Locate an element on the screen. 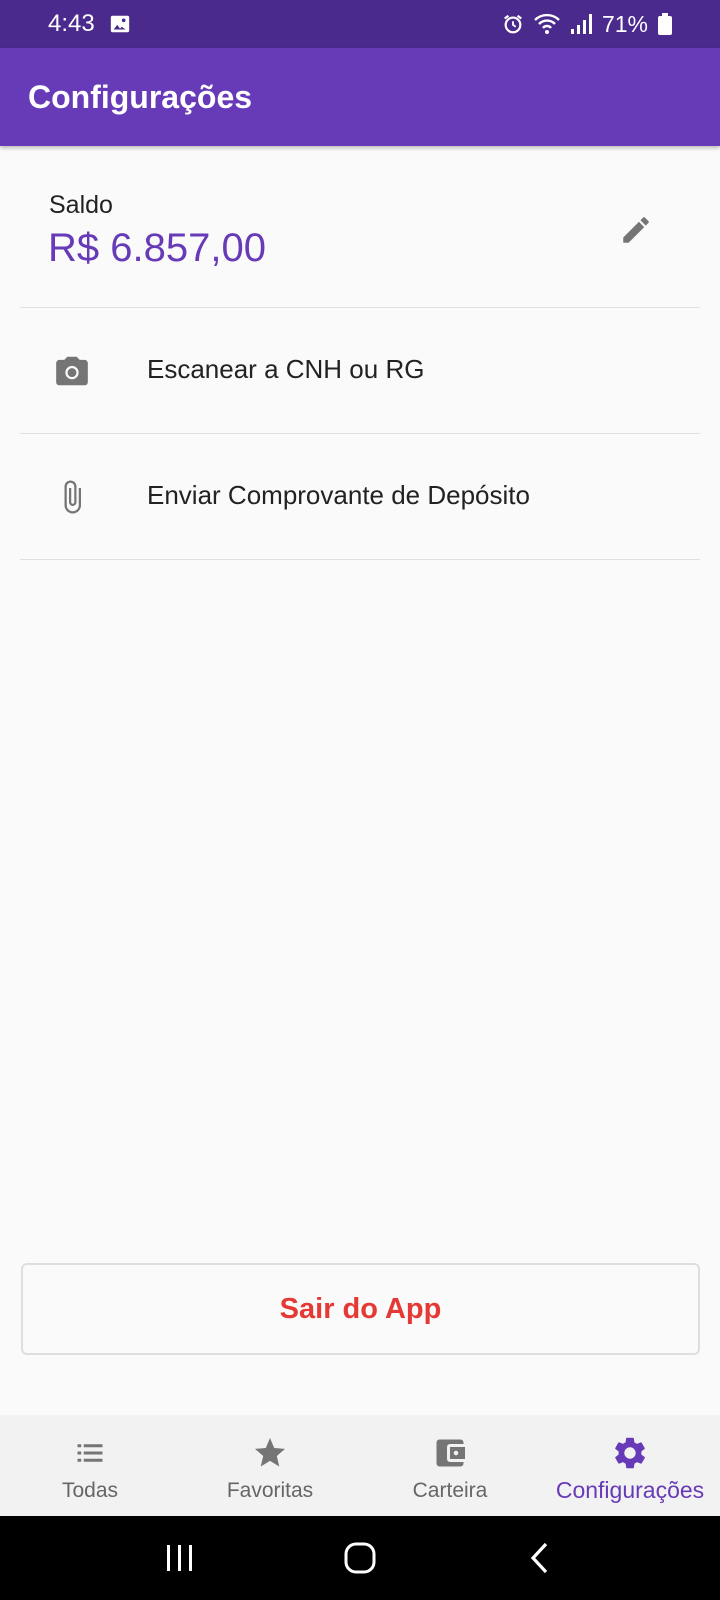 The height and width of the screenshot is (1600, 720). back-icon is located at coordinates (539, 1558).